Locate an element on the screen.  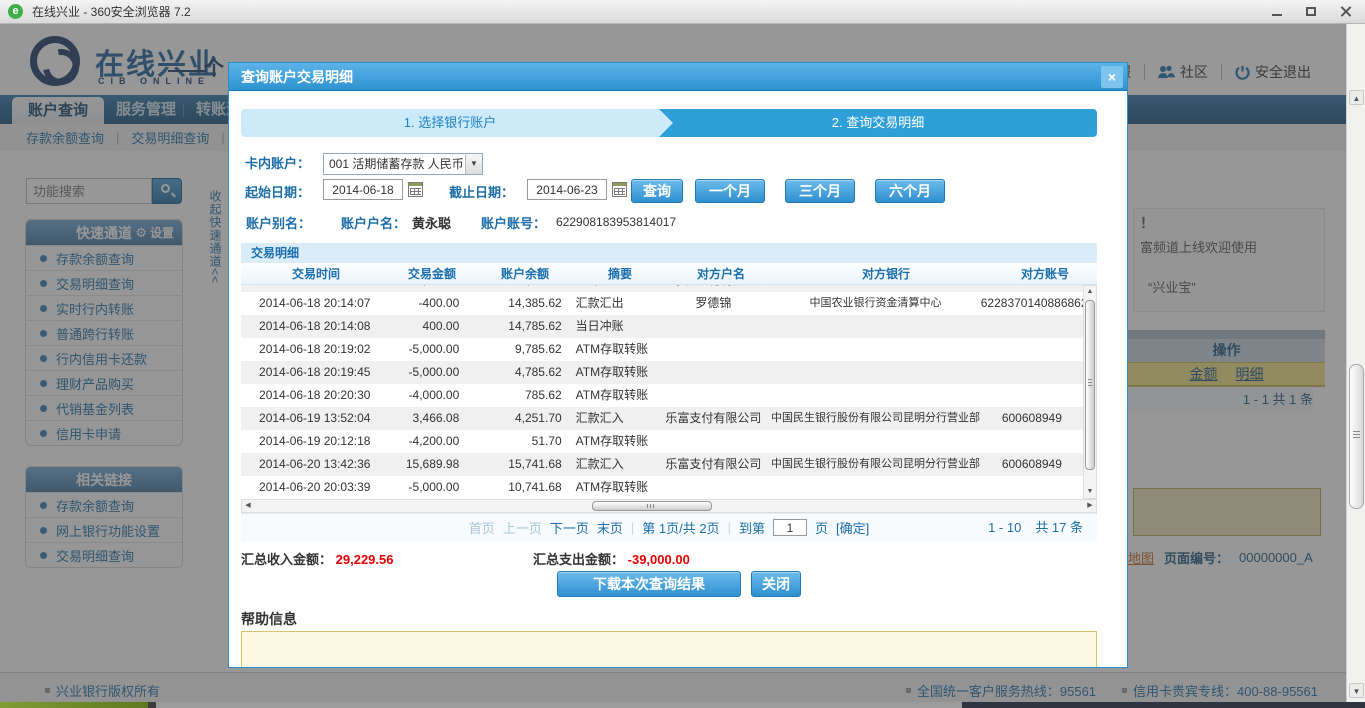
help-info-box: 可查询卡内活期账户交易明细 is located at coordinates (669, 649).